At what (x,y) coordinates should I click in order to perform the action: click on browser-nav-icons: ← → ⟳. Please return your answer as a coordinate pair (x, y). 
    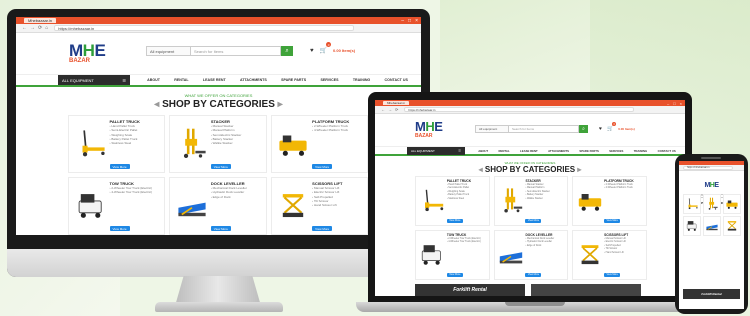
    Looking at the image, I should click on (386, 109).